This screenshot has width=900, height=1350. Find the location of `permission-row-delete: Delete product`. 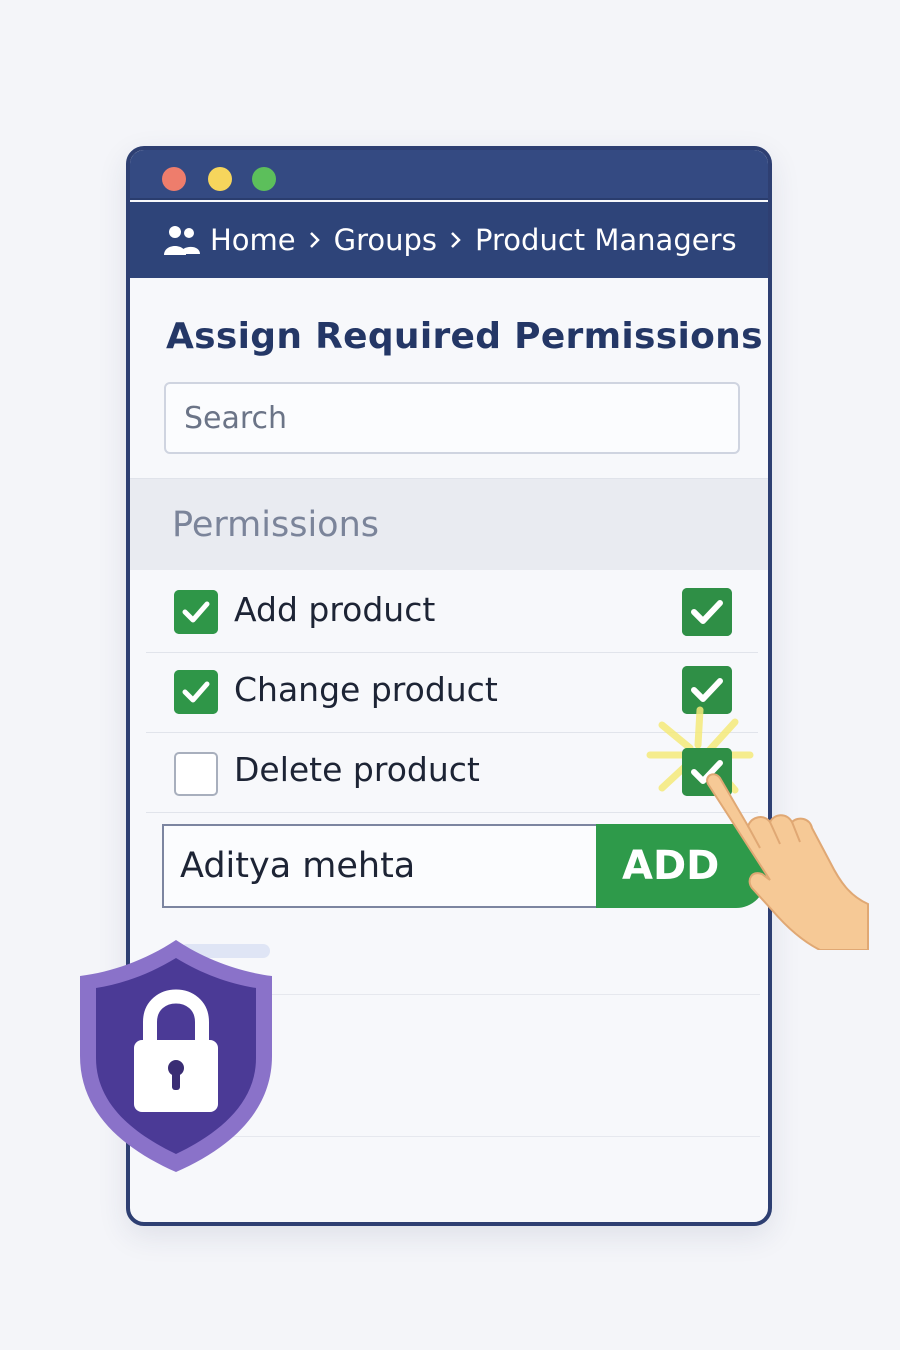

permission-row-delete: Delete product is located at coordinates (449, 772).